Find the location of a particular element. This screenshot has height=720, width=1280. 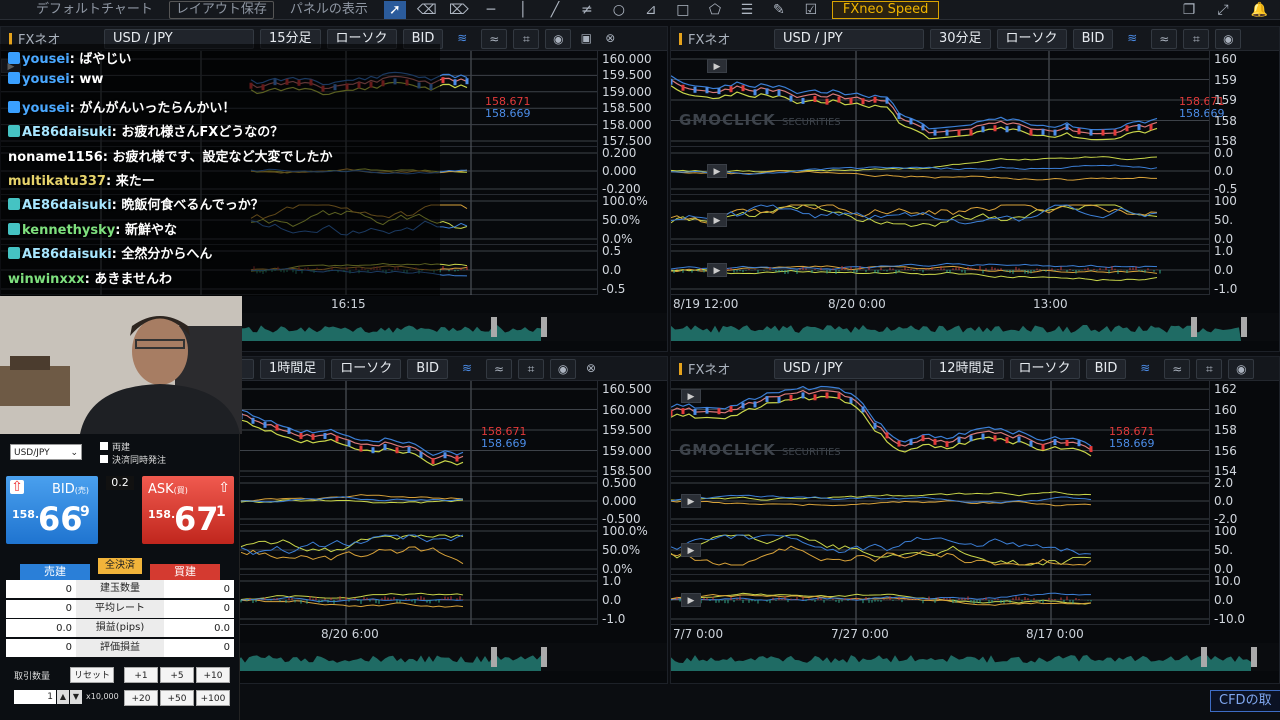

symbol-dropdown: USD/JPY ⌄ is located at coordinates (46, 452).